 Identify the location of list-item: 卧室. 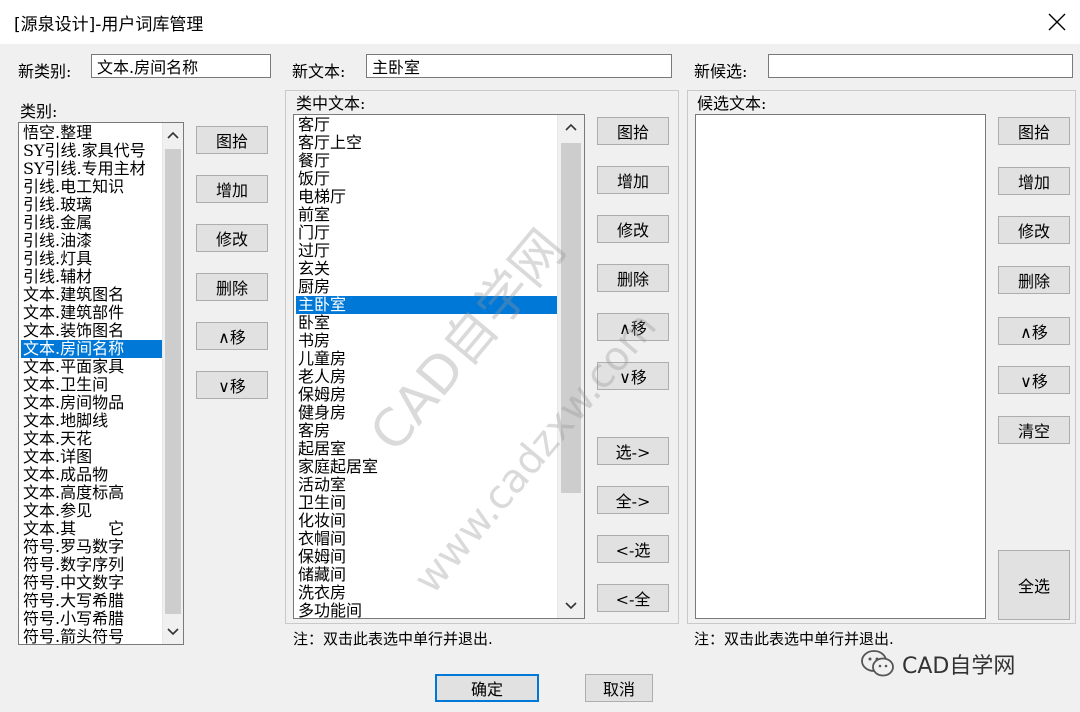
(430, 323).